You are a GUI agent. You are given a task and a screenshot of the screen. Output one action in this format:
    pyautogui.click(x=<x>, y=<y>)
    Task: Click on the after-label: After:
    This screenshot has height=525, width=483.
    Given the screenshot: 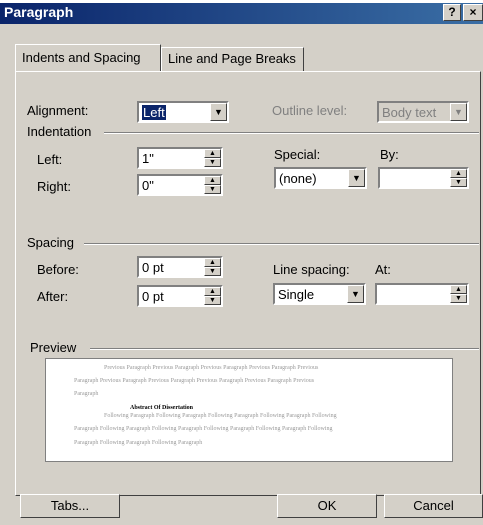 What is the action you would take?
    pyautogui.click(x=53, y=296)
    